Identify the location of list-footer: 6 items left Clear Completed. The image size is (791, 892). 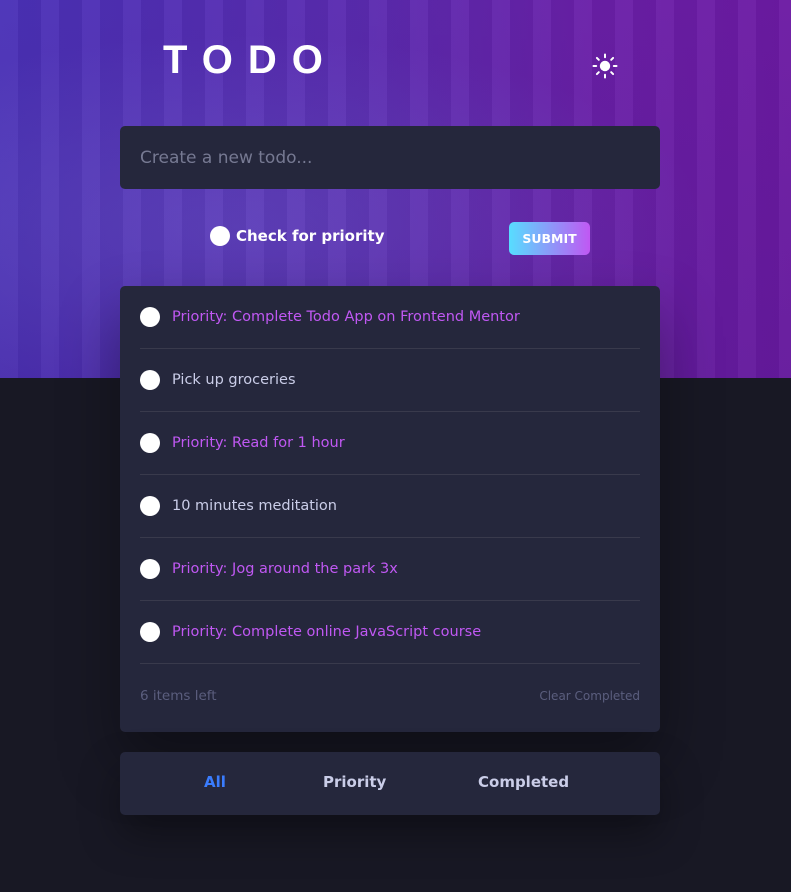
(390, 696).